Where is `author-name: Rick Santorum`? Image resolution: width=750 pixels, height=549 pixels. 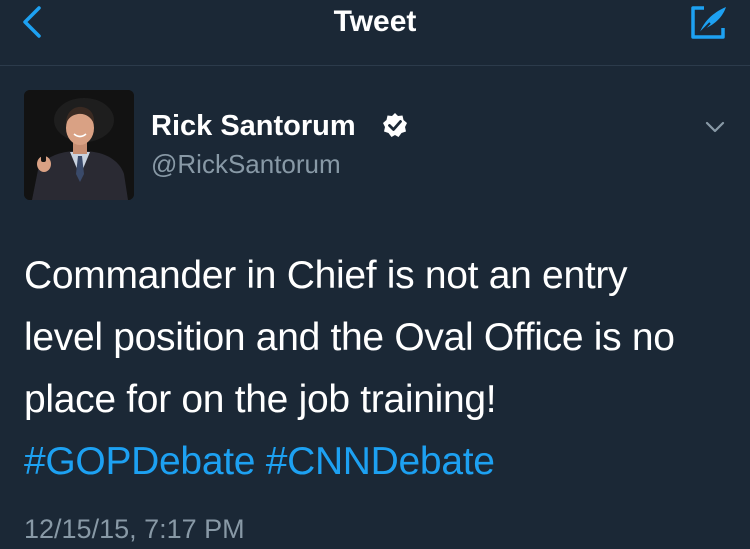
author-name: Rick Santorum is located at coordinates (253, 126).